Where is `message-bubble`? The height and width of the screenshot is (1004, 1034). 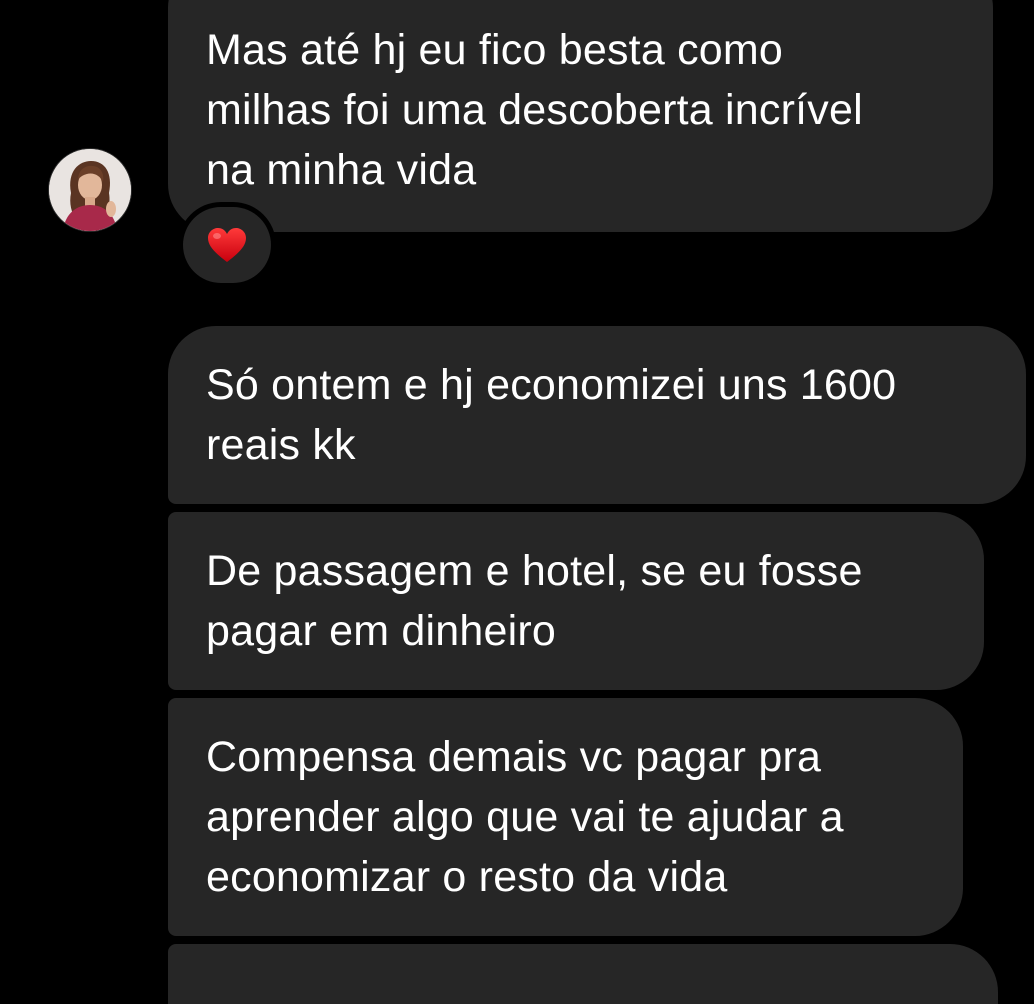 message-bubble is located at coordinates (583, 974).